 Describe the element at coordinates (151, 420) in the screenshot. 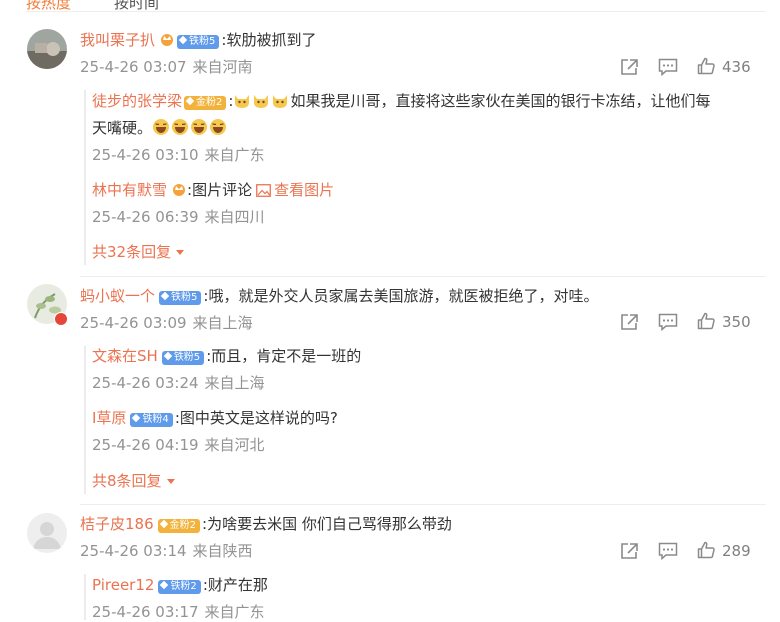

I see `fan-badge: 铁粉4` at that location.